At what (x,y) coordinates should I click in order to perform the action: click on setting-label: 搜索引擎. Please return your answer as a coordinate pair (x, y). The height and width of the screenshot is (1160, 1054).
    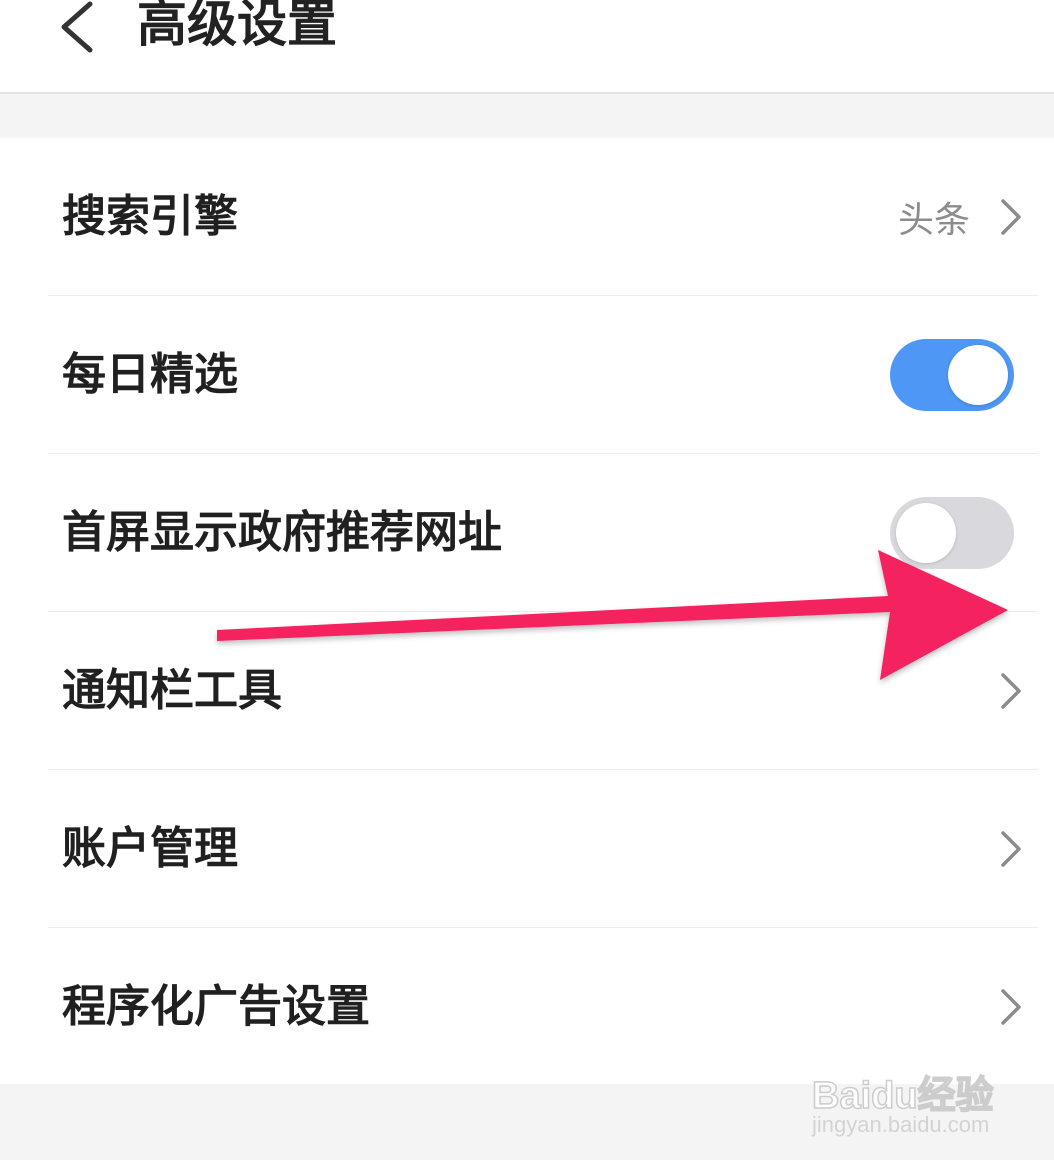
    Looking at the image, I should click on (150, 216).